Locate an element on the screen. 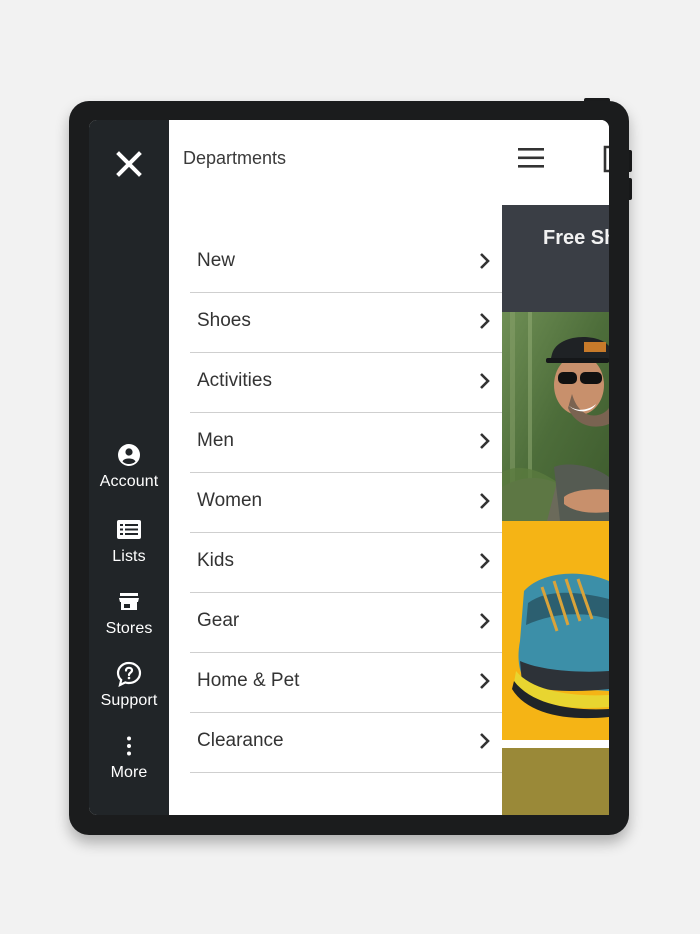 This screenshot has width=700, height=934. rail-item-support: Support is located at coordinates (129, 692).